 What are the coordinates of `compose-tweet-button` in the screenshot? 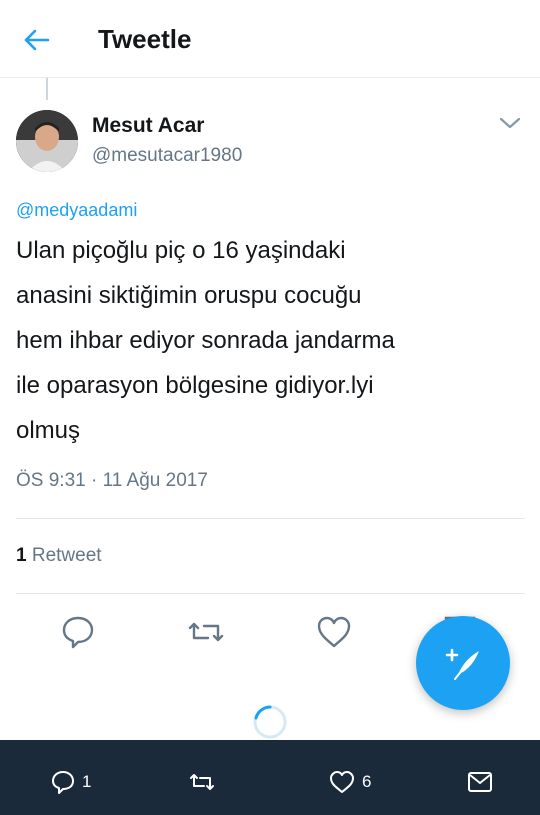 It's located at (463, 663).